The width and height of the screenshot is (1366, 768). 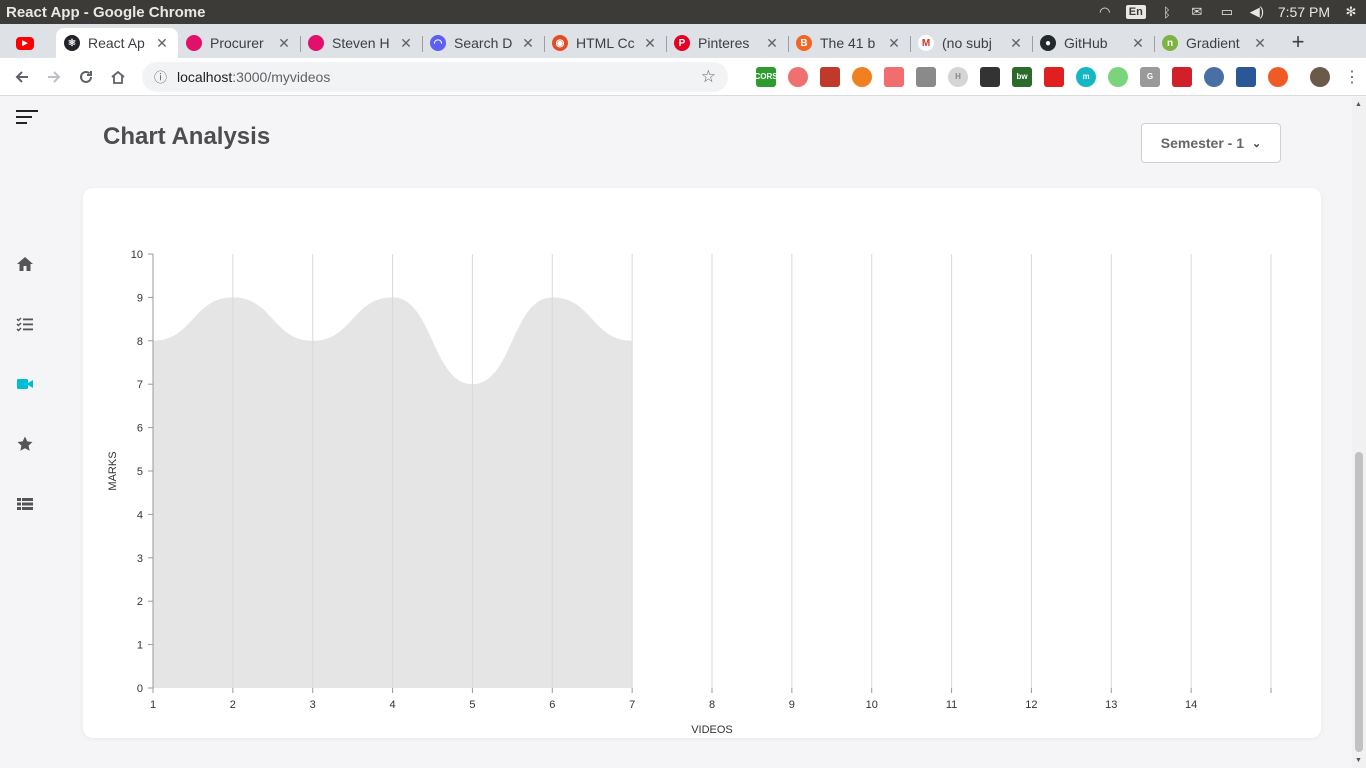 I want to click on browser-tab: ● GitHub ✕, so click(x=1093, y=43).